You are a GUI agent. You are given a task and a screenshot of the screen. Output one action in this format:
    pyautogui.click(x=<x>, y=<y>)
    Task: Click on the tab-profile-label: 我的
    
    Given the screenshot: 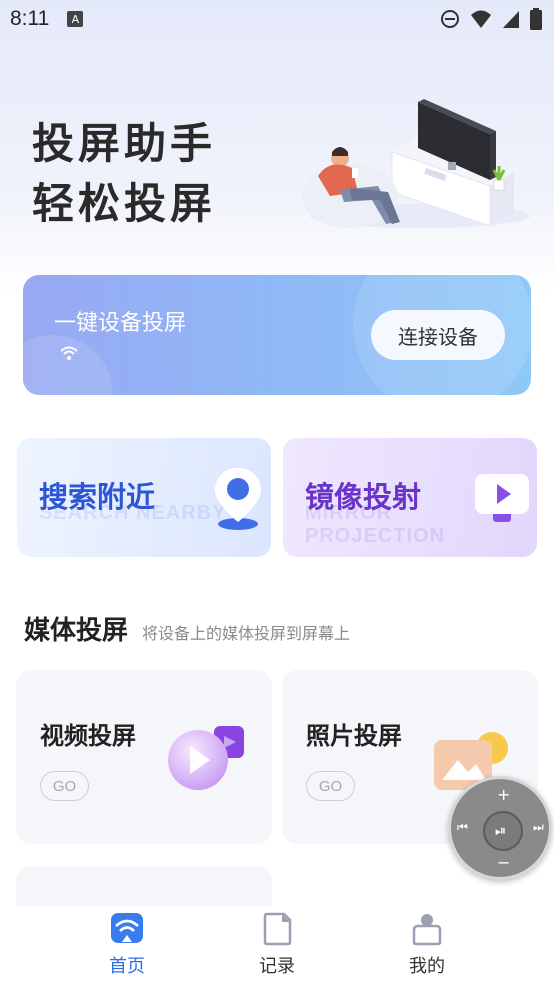 What is the action you would take?
    pyautogui.click(x=427, y=966)
    